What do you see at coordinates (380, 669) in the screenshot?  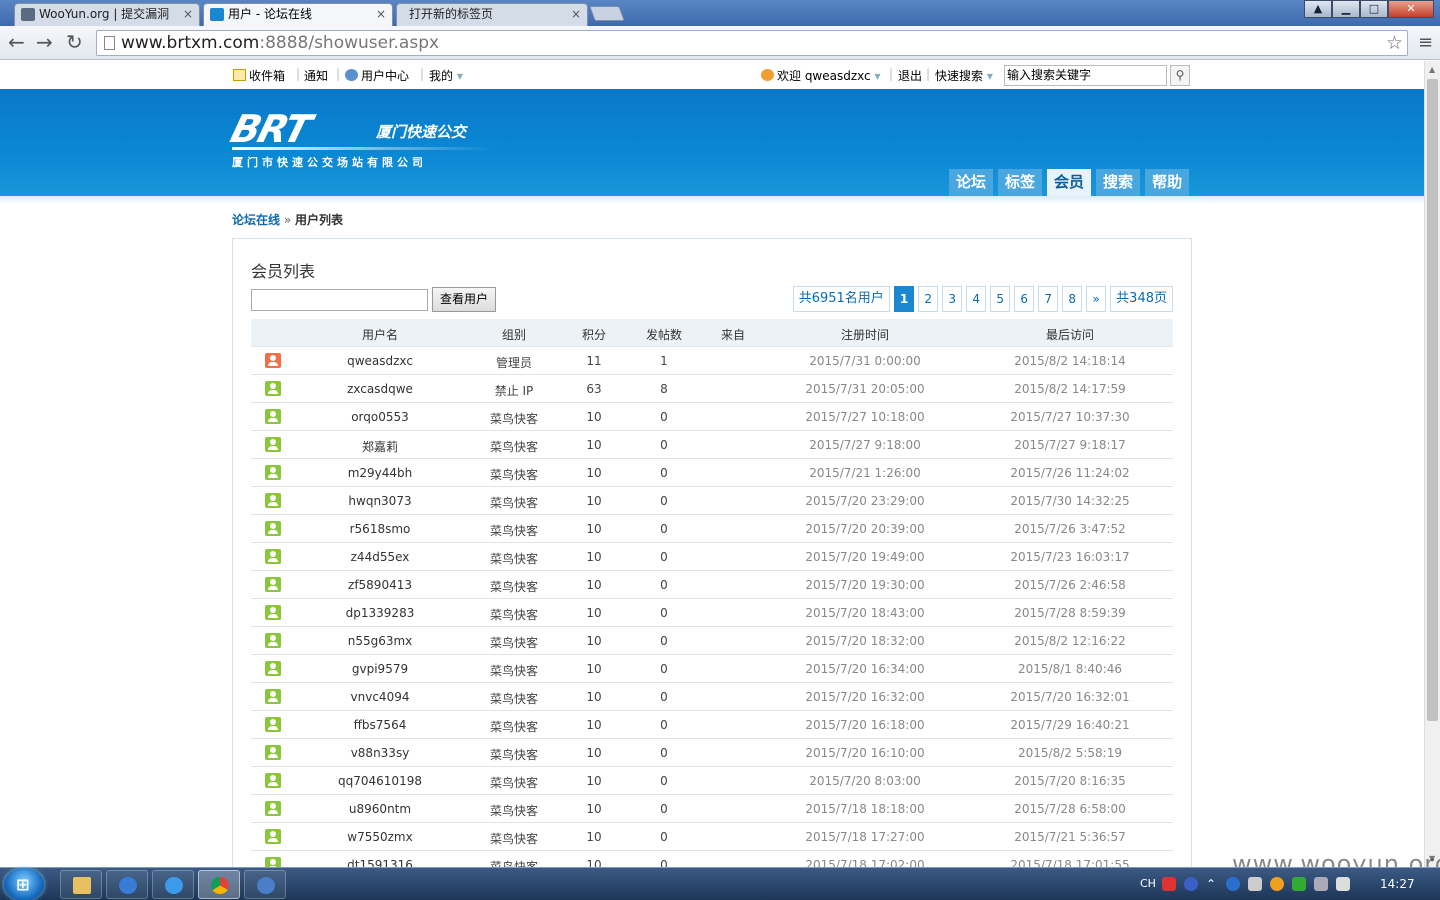 I see `cell-username: gvpi9579` at bounding box center [380, 669].